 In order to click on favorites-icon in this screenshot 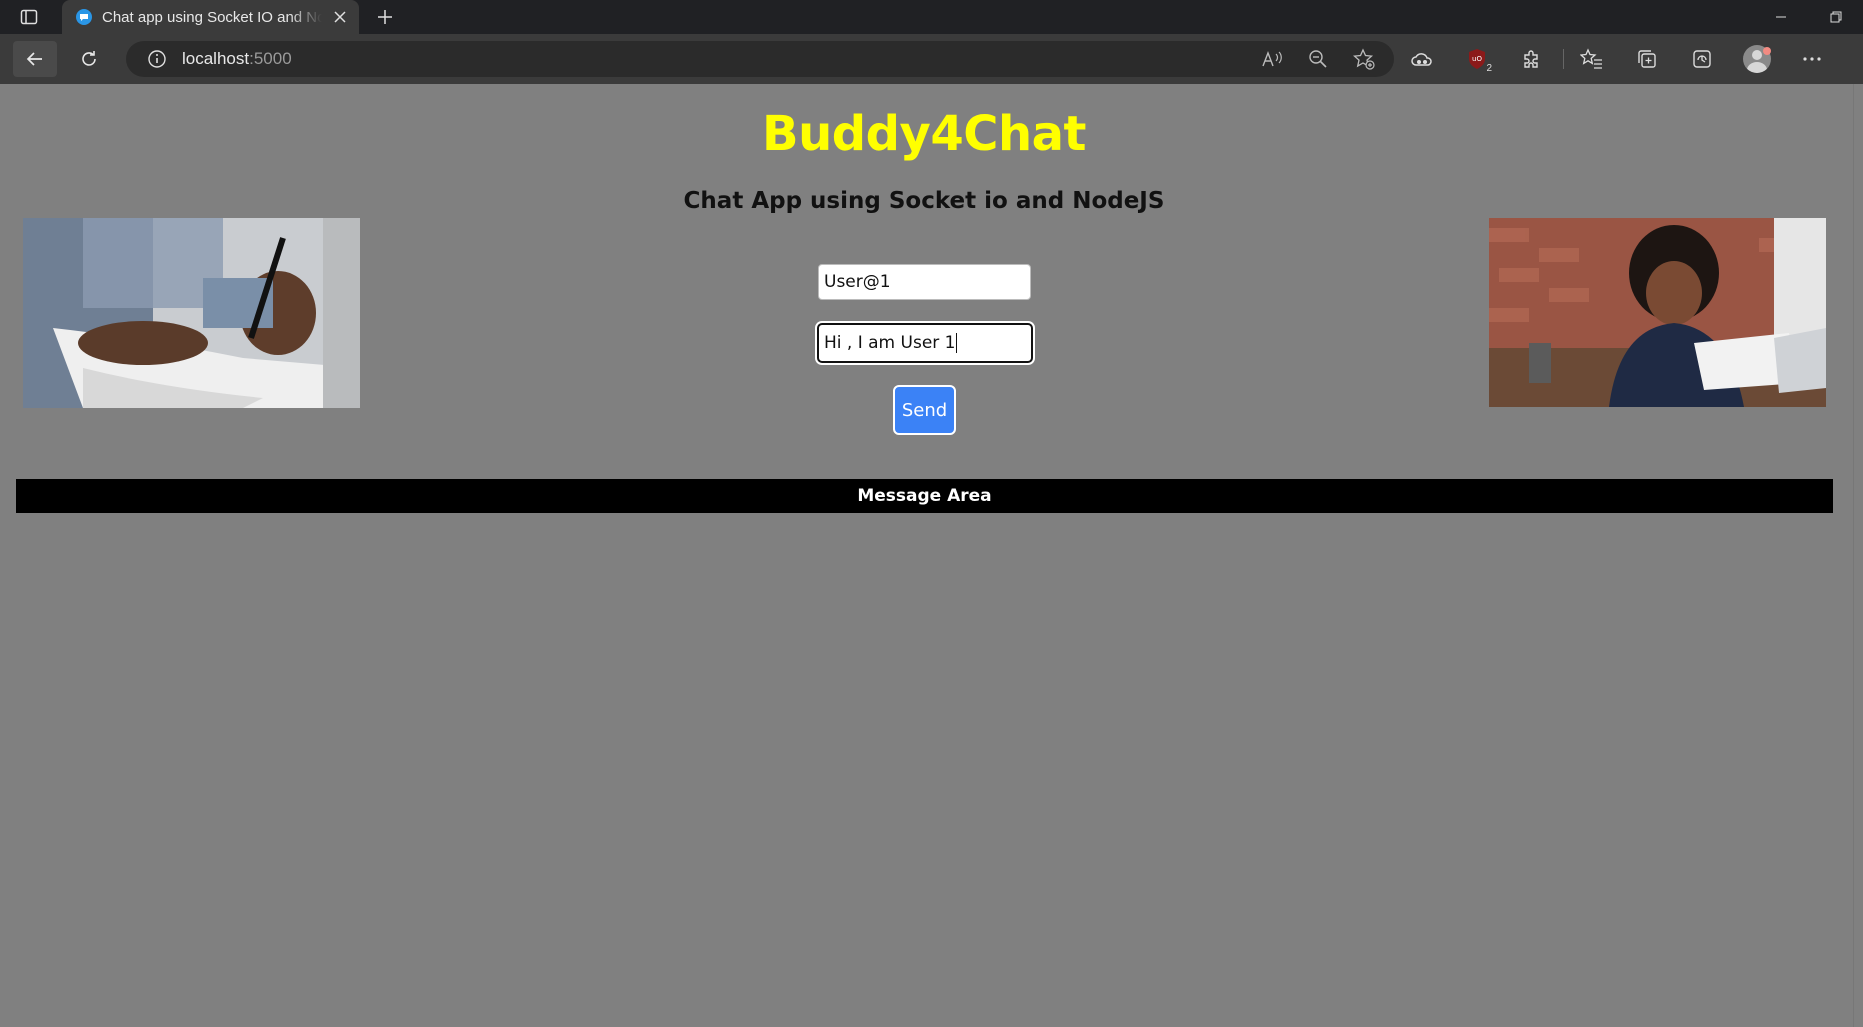, I will do `click(1592, 59)`.